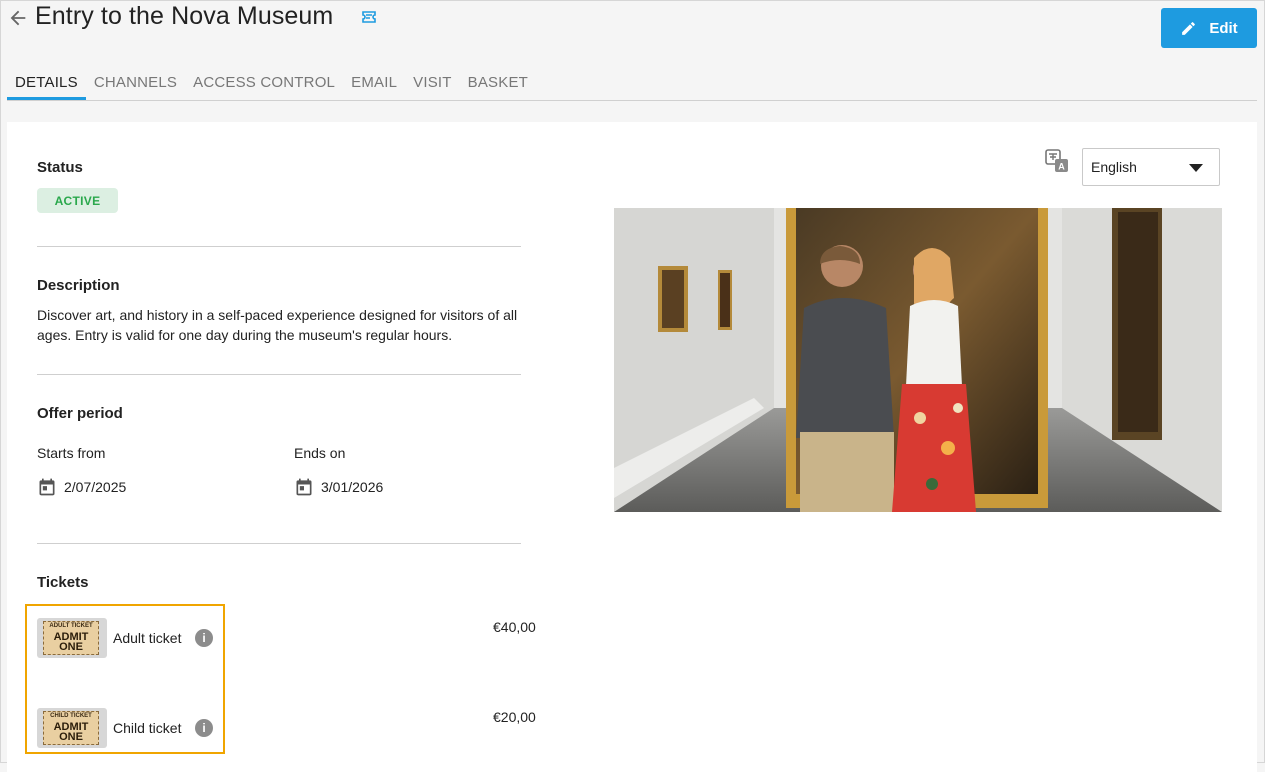 The width and height of the screenshot is (1265, 772). What do you see at coordinates (514, 627) in the screenshot?
I see `ticket-price-adult: €40,00` at bounding box center [514, 627].